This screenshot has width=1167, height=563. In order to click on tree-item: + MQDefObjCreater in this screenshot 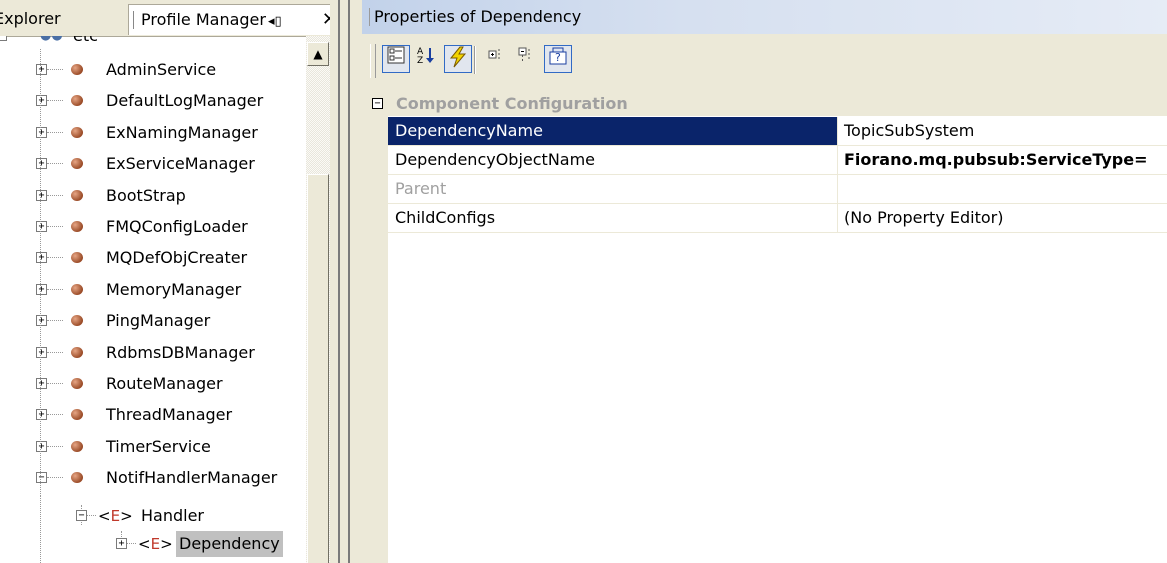, I will do `click(153, 258)`.